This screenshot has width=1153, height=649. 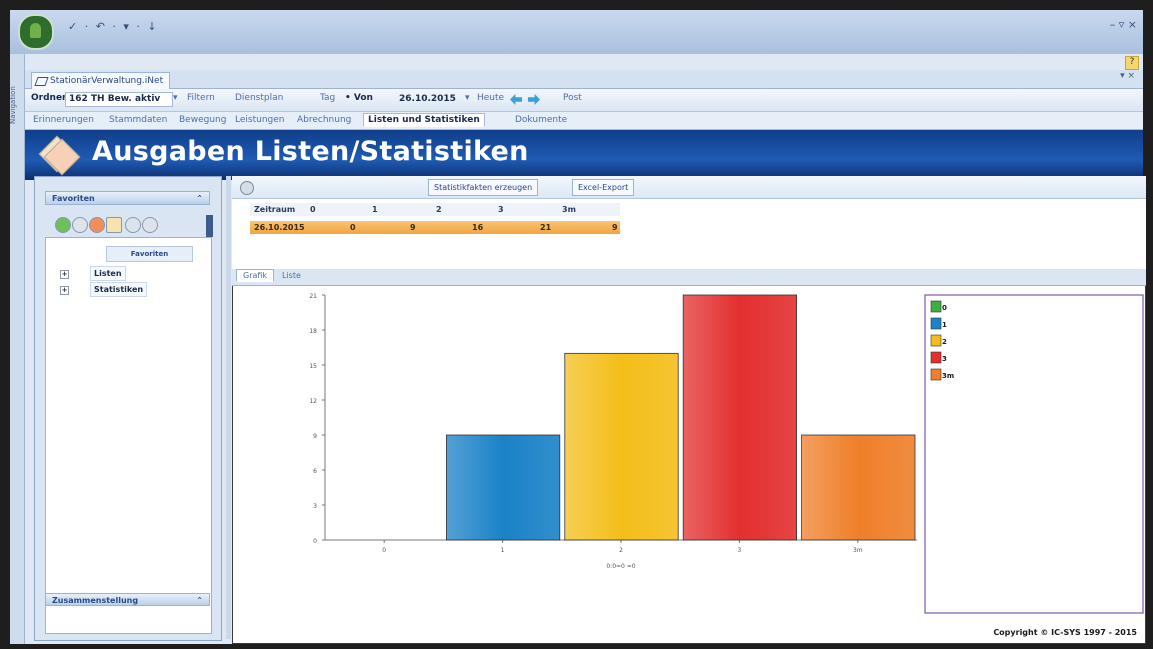 I want to click on window-controls: – ▿ ×, so click(x=1123, y=24).